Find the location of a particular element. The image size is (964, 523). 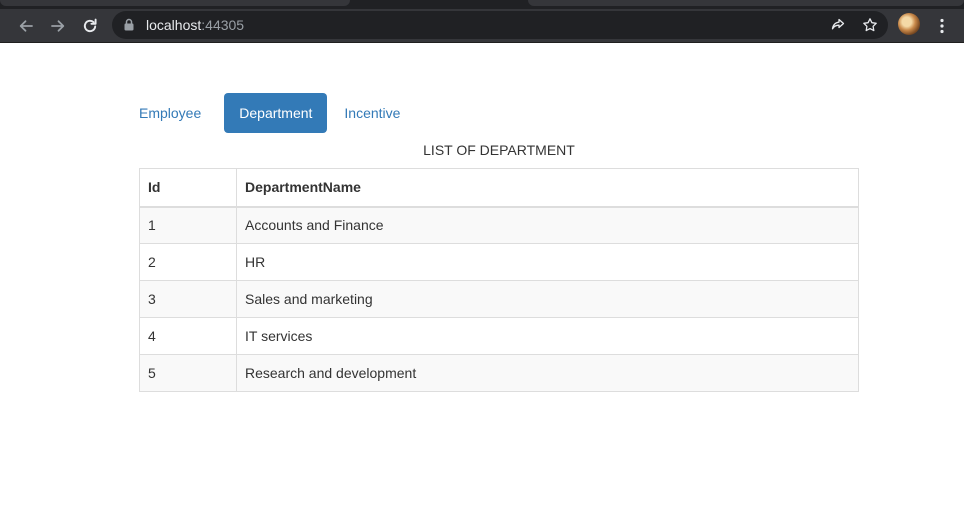

table-caption: LIST OF DEPARTMENT is located at coordinates (499, 150).